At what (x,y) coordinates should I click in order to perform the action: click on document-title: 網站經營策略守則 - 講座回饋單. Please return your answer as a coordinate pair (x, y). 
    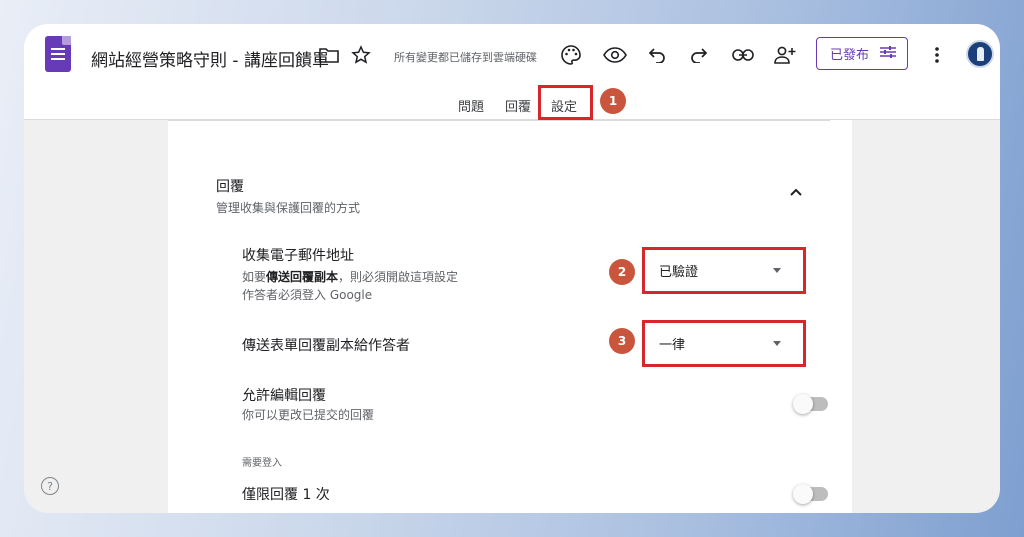
    Looking at the image, I should click on (210, 58).